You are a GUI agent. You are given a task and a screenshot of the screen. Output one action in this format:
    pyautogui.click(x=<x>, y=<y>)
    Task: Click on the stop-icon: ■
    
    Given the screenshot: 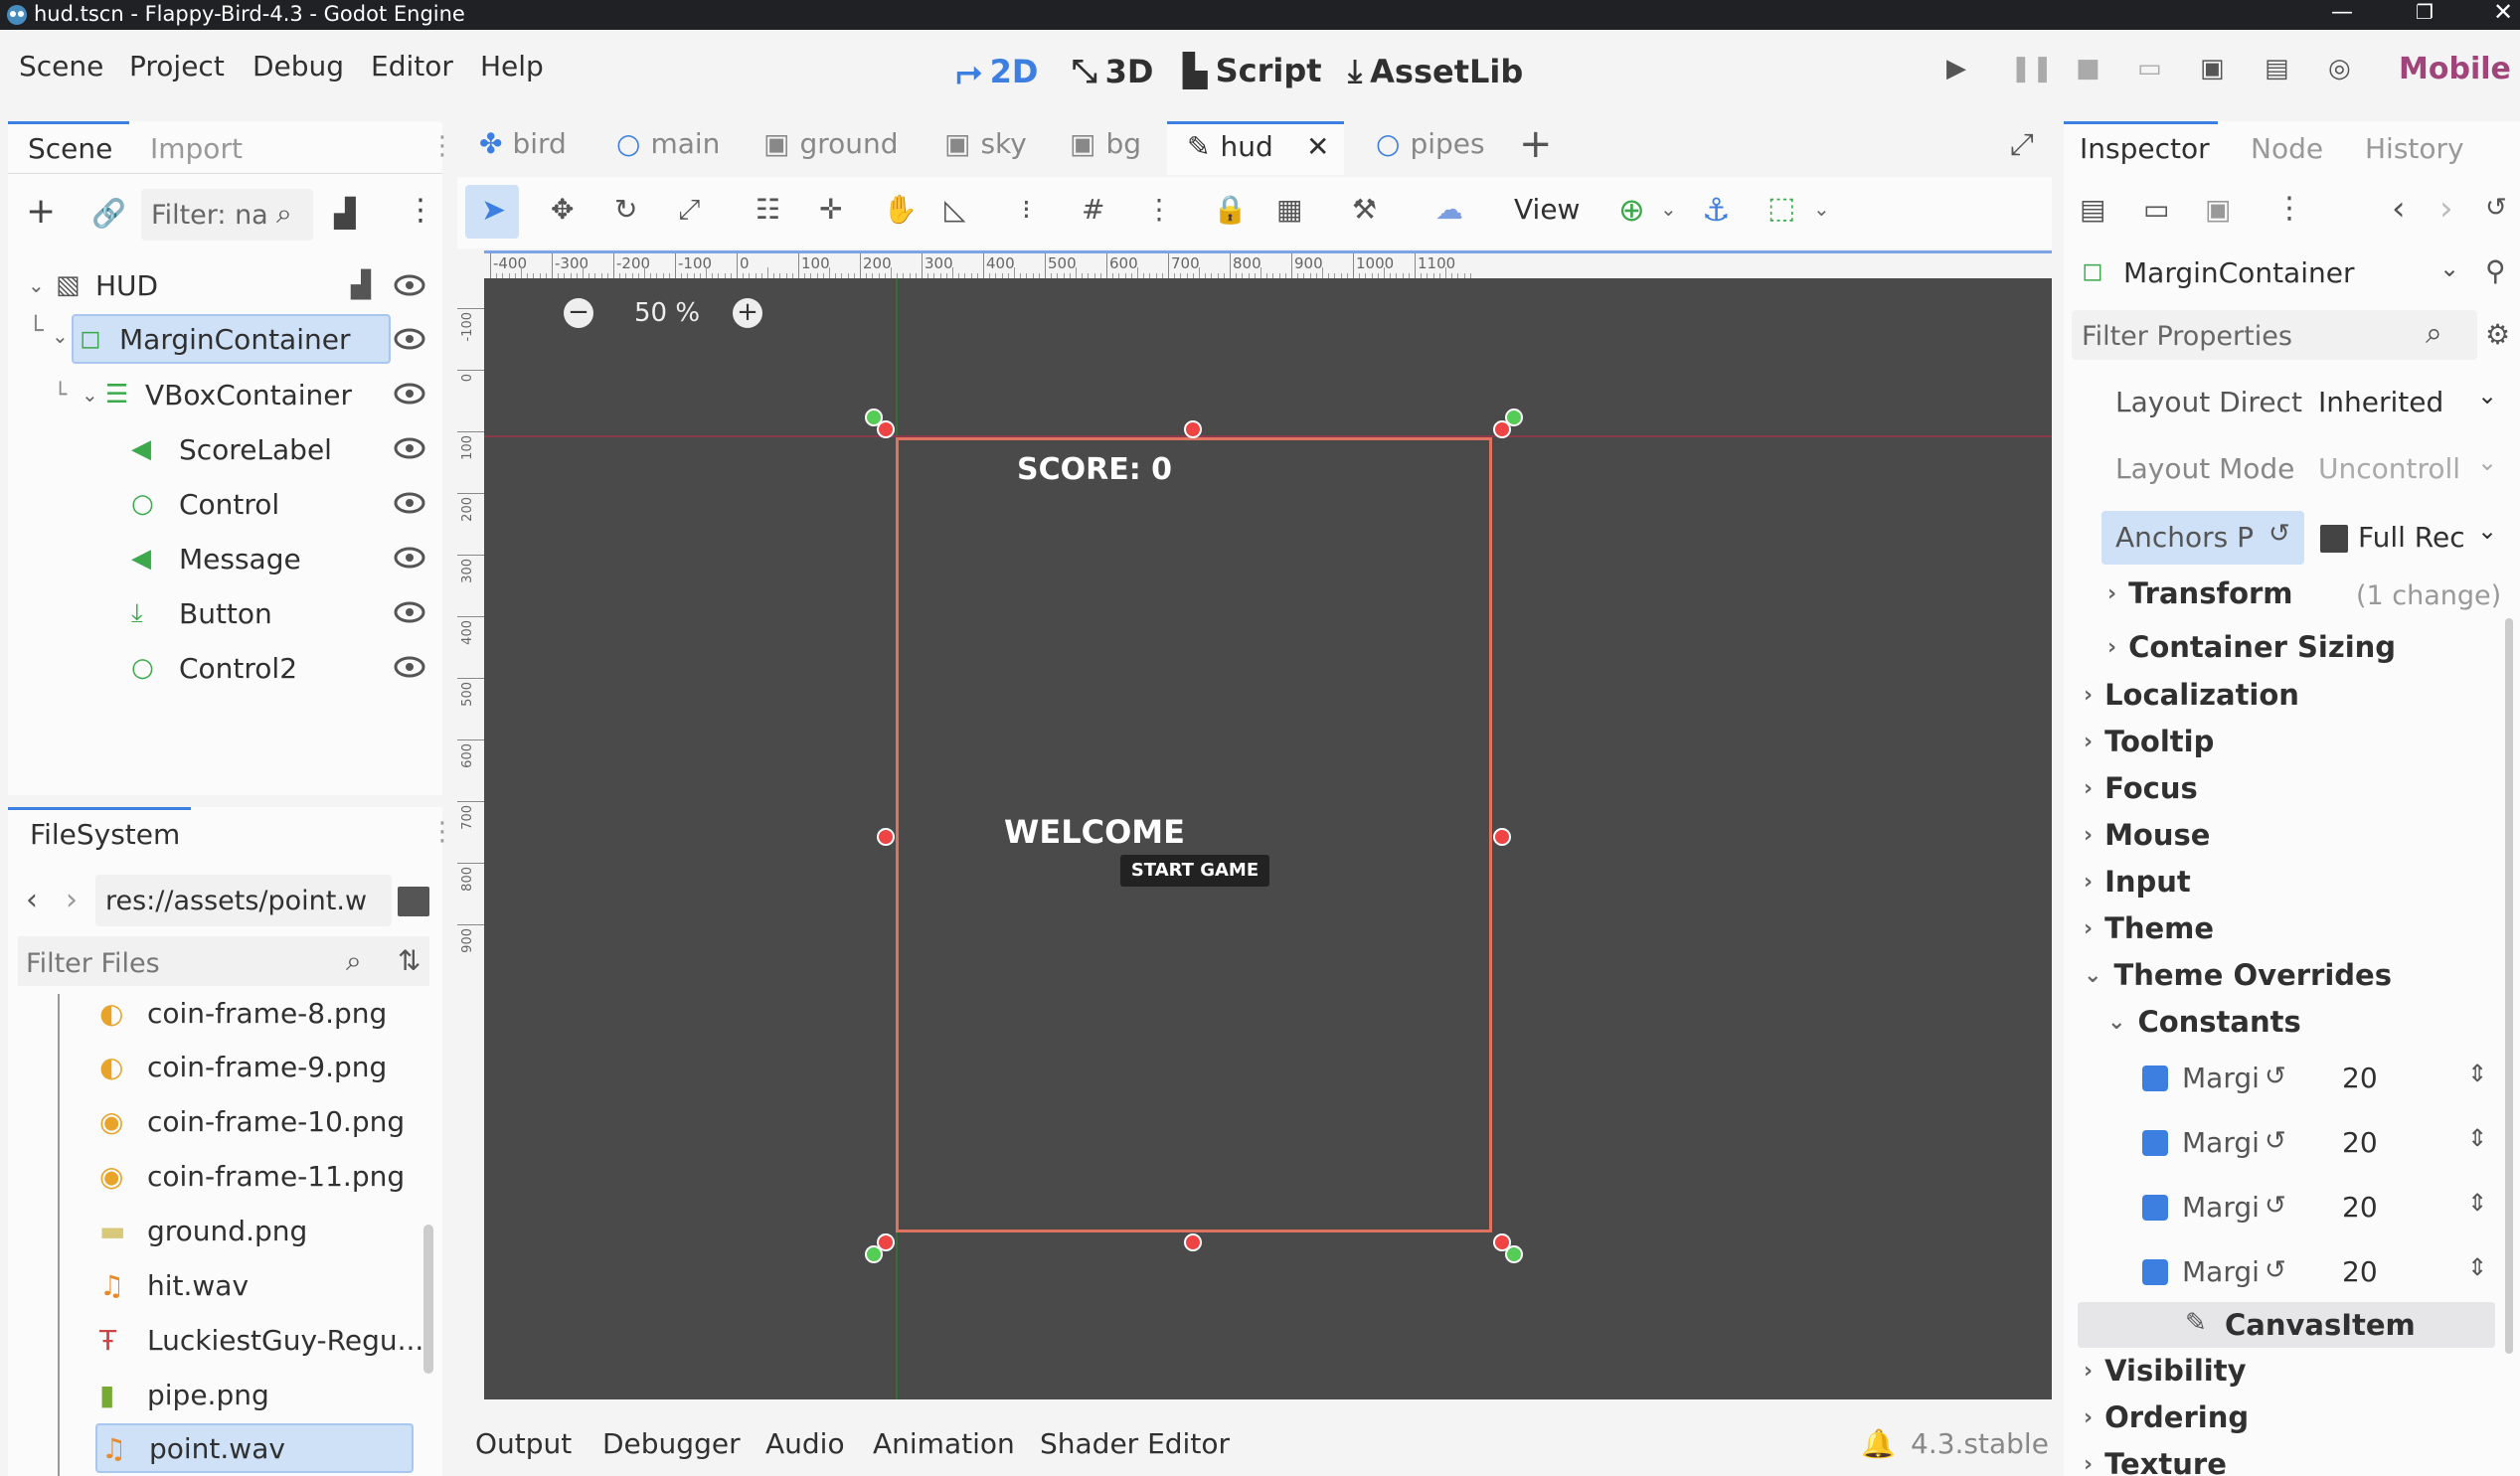 What is the action you would take?
    pyautogui.click(x=2088, y=68)
    